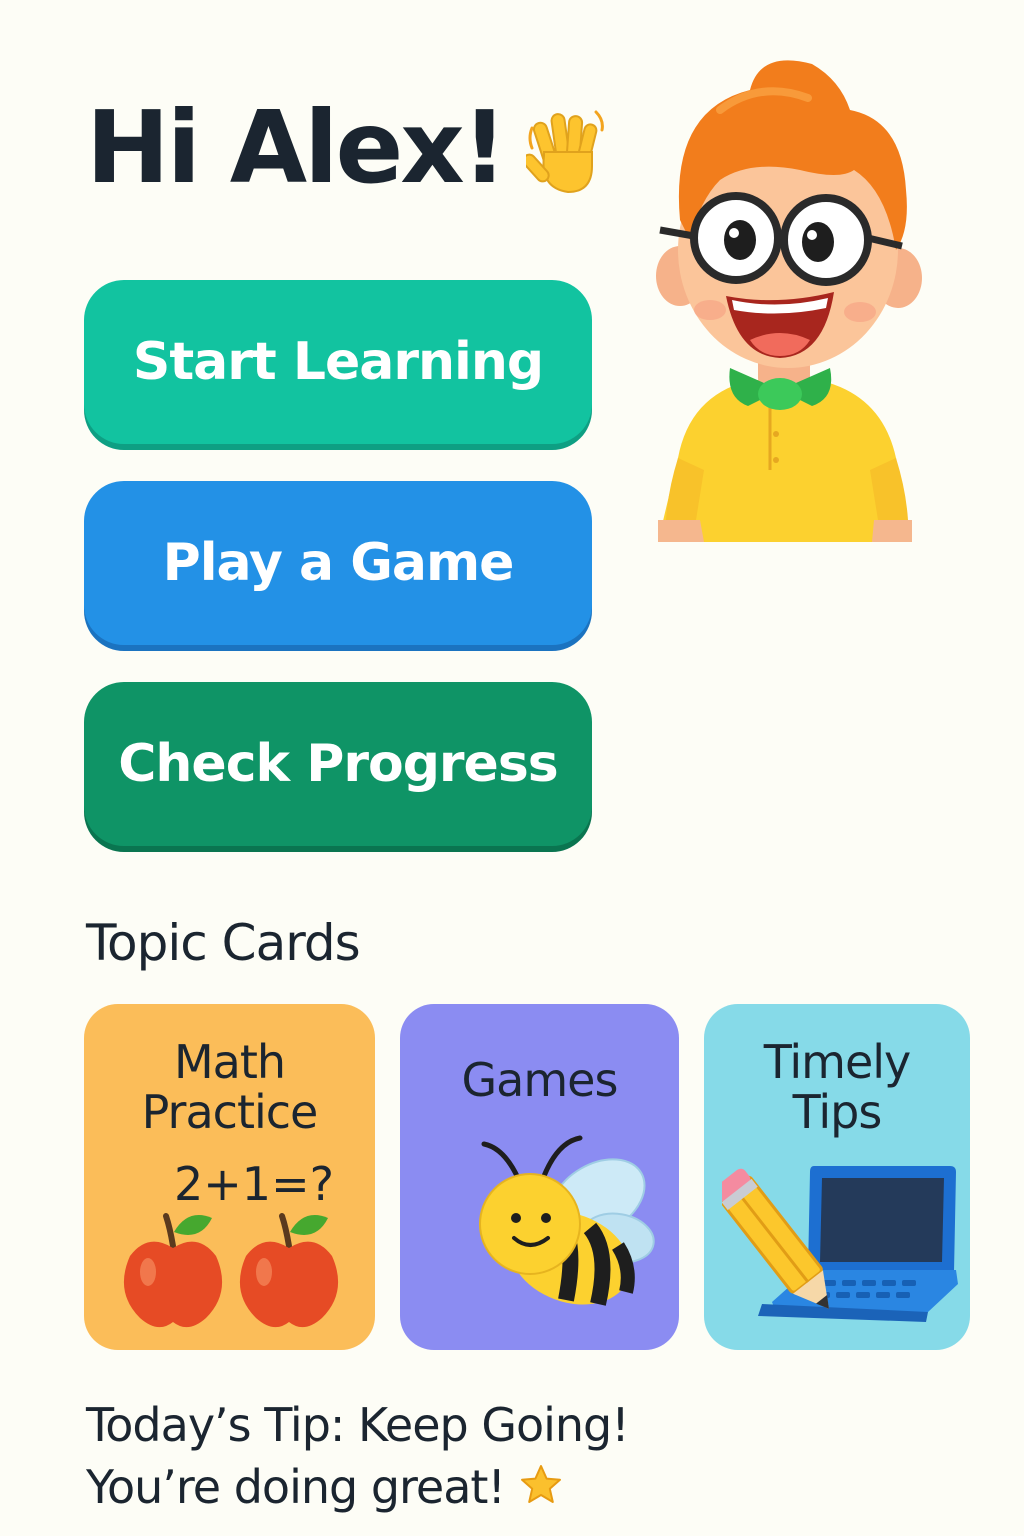 This screenshot has height=1536, width=1024. Describe the element at coordinates (837, 1062) in the screenshot. I see `card-title-line1: Timely` at that location.